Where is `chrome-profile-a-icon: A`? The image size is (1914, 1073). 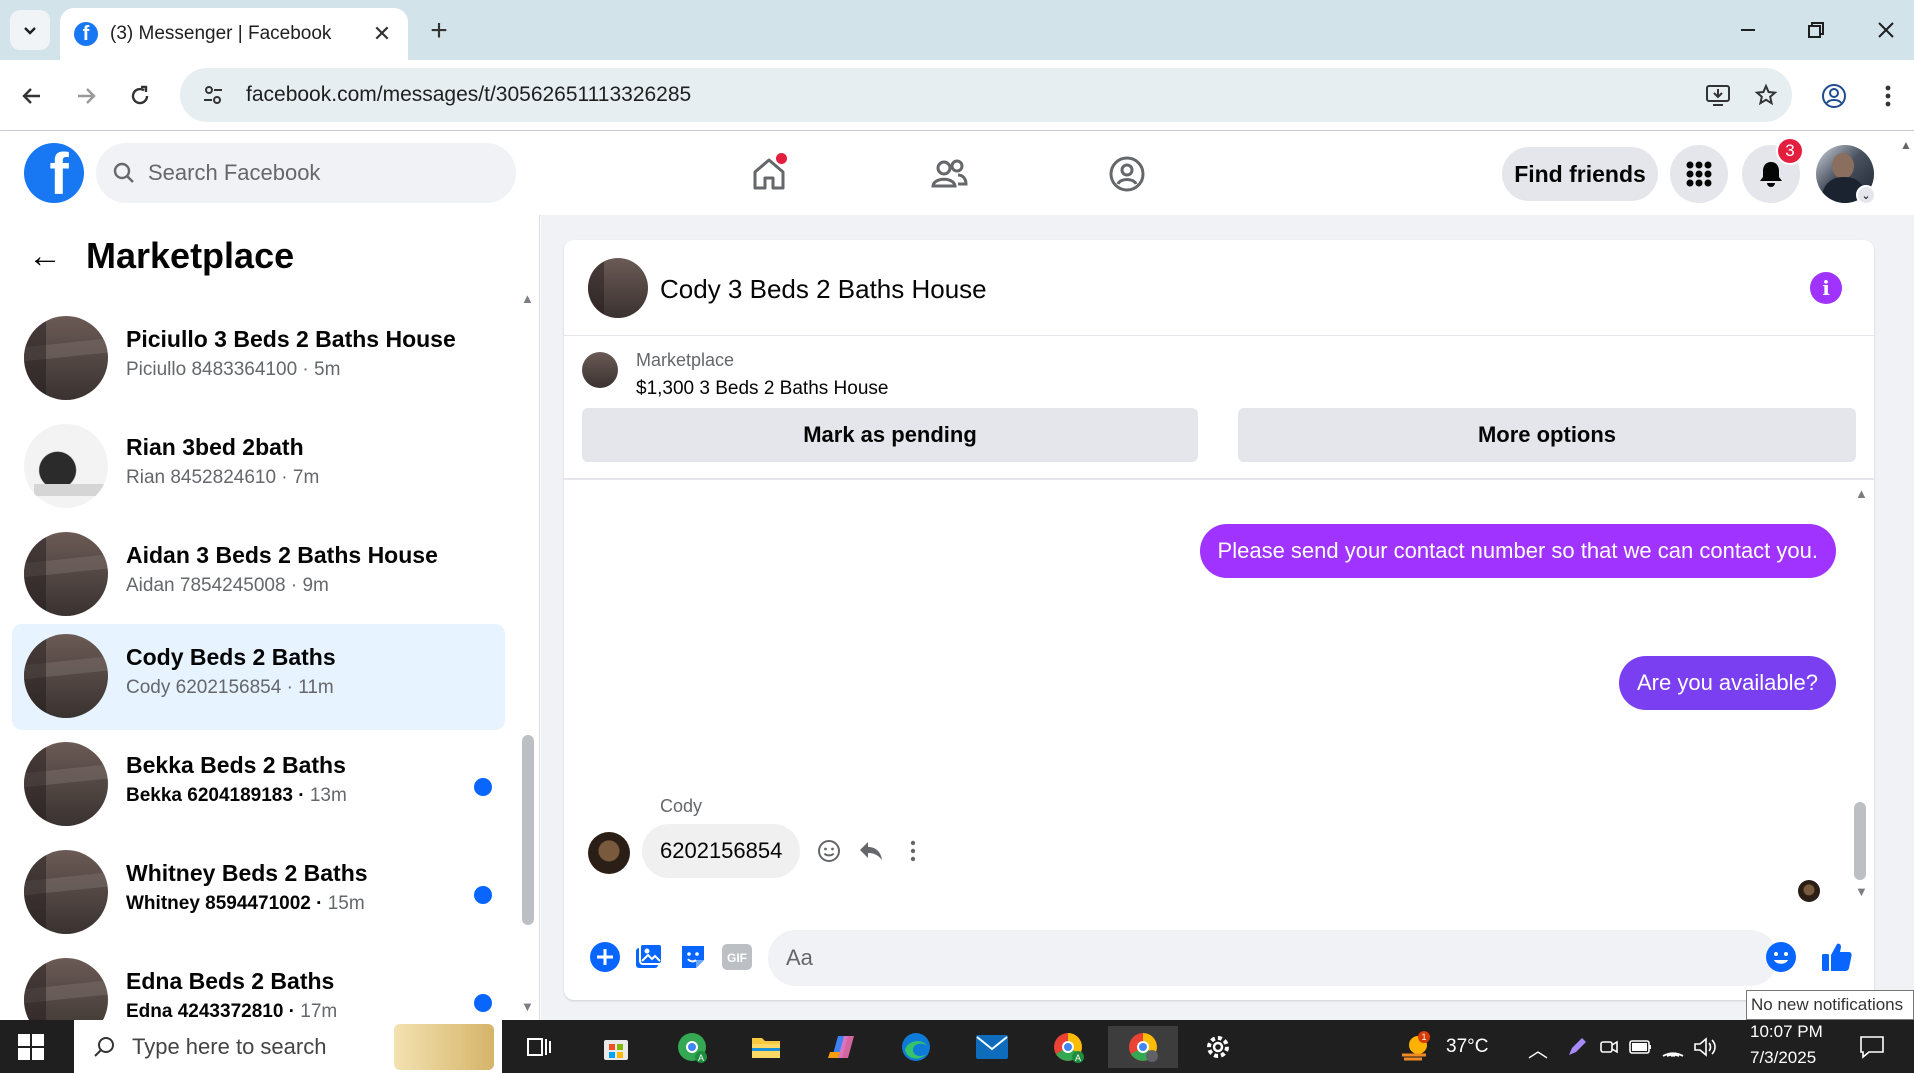
chrome-profile-a-icon: A is located at coordinates (692, 1047).